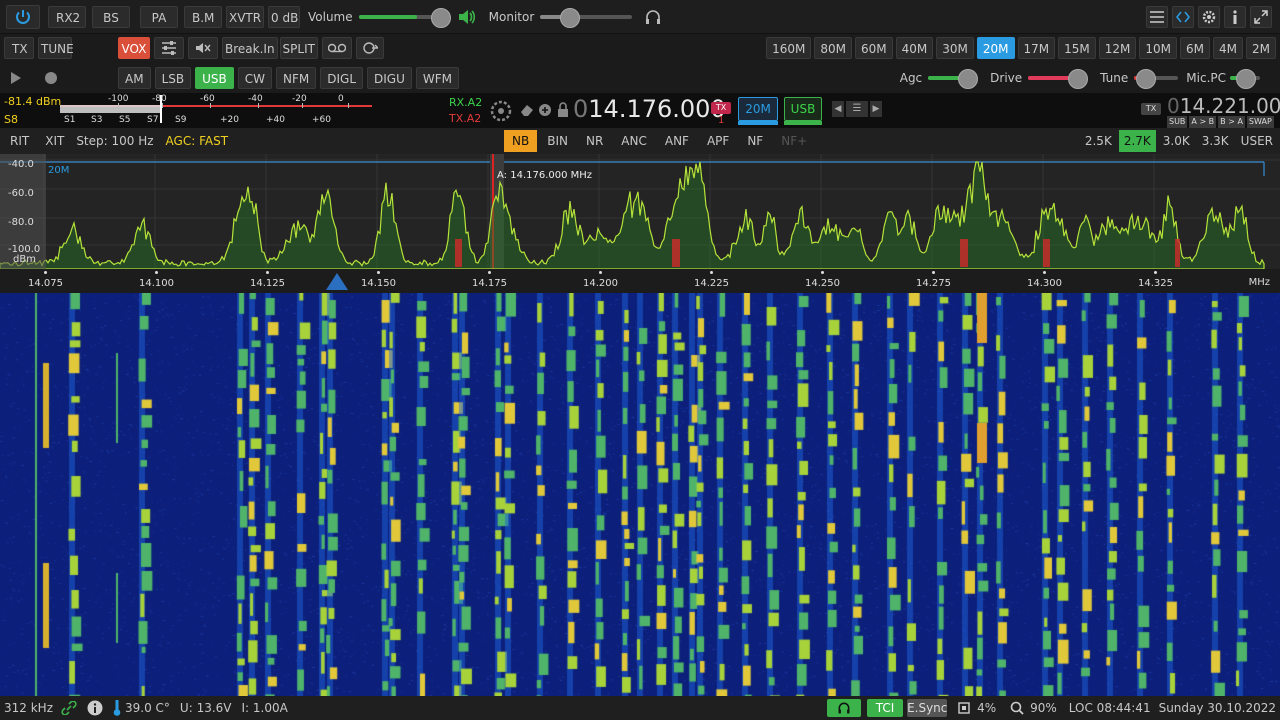  Describe the element at coordinates (1183, 16) in the screenshot. I see `code-button` at that location.